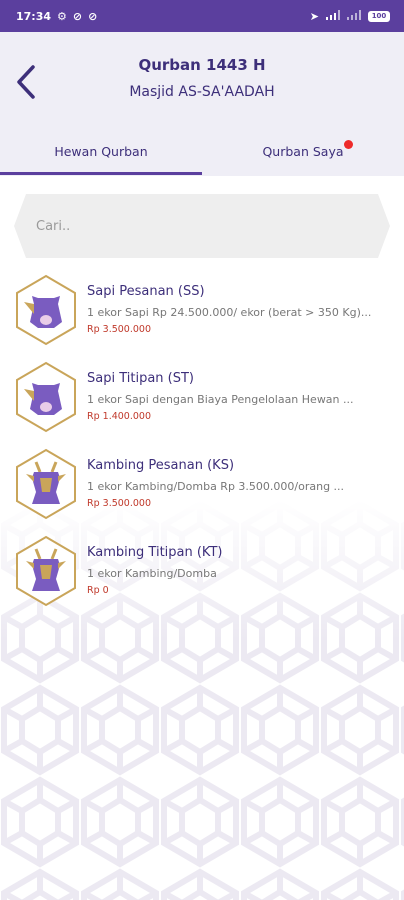 The width and height of the screenshot is (404, 900). What do you see at coordinates (202, 16) in the screenshot?
I see `status-bar: 17:34 ⚙ ⊘ ⊘ ➤ 100` at bounding box center [202, 16].